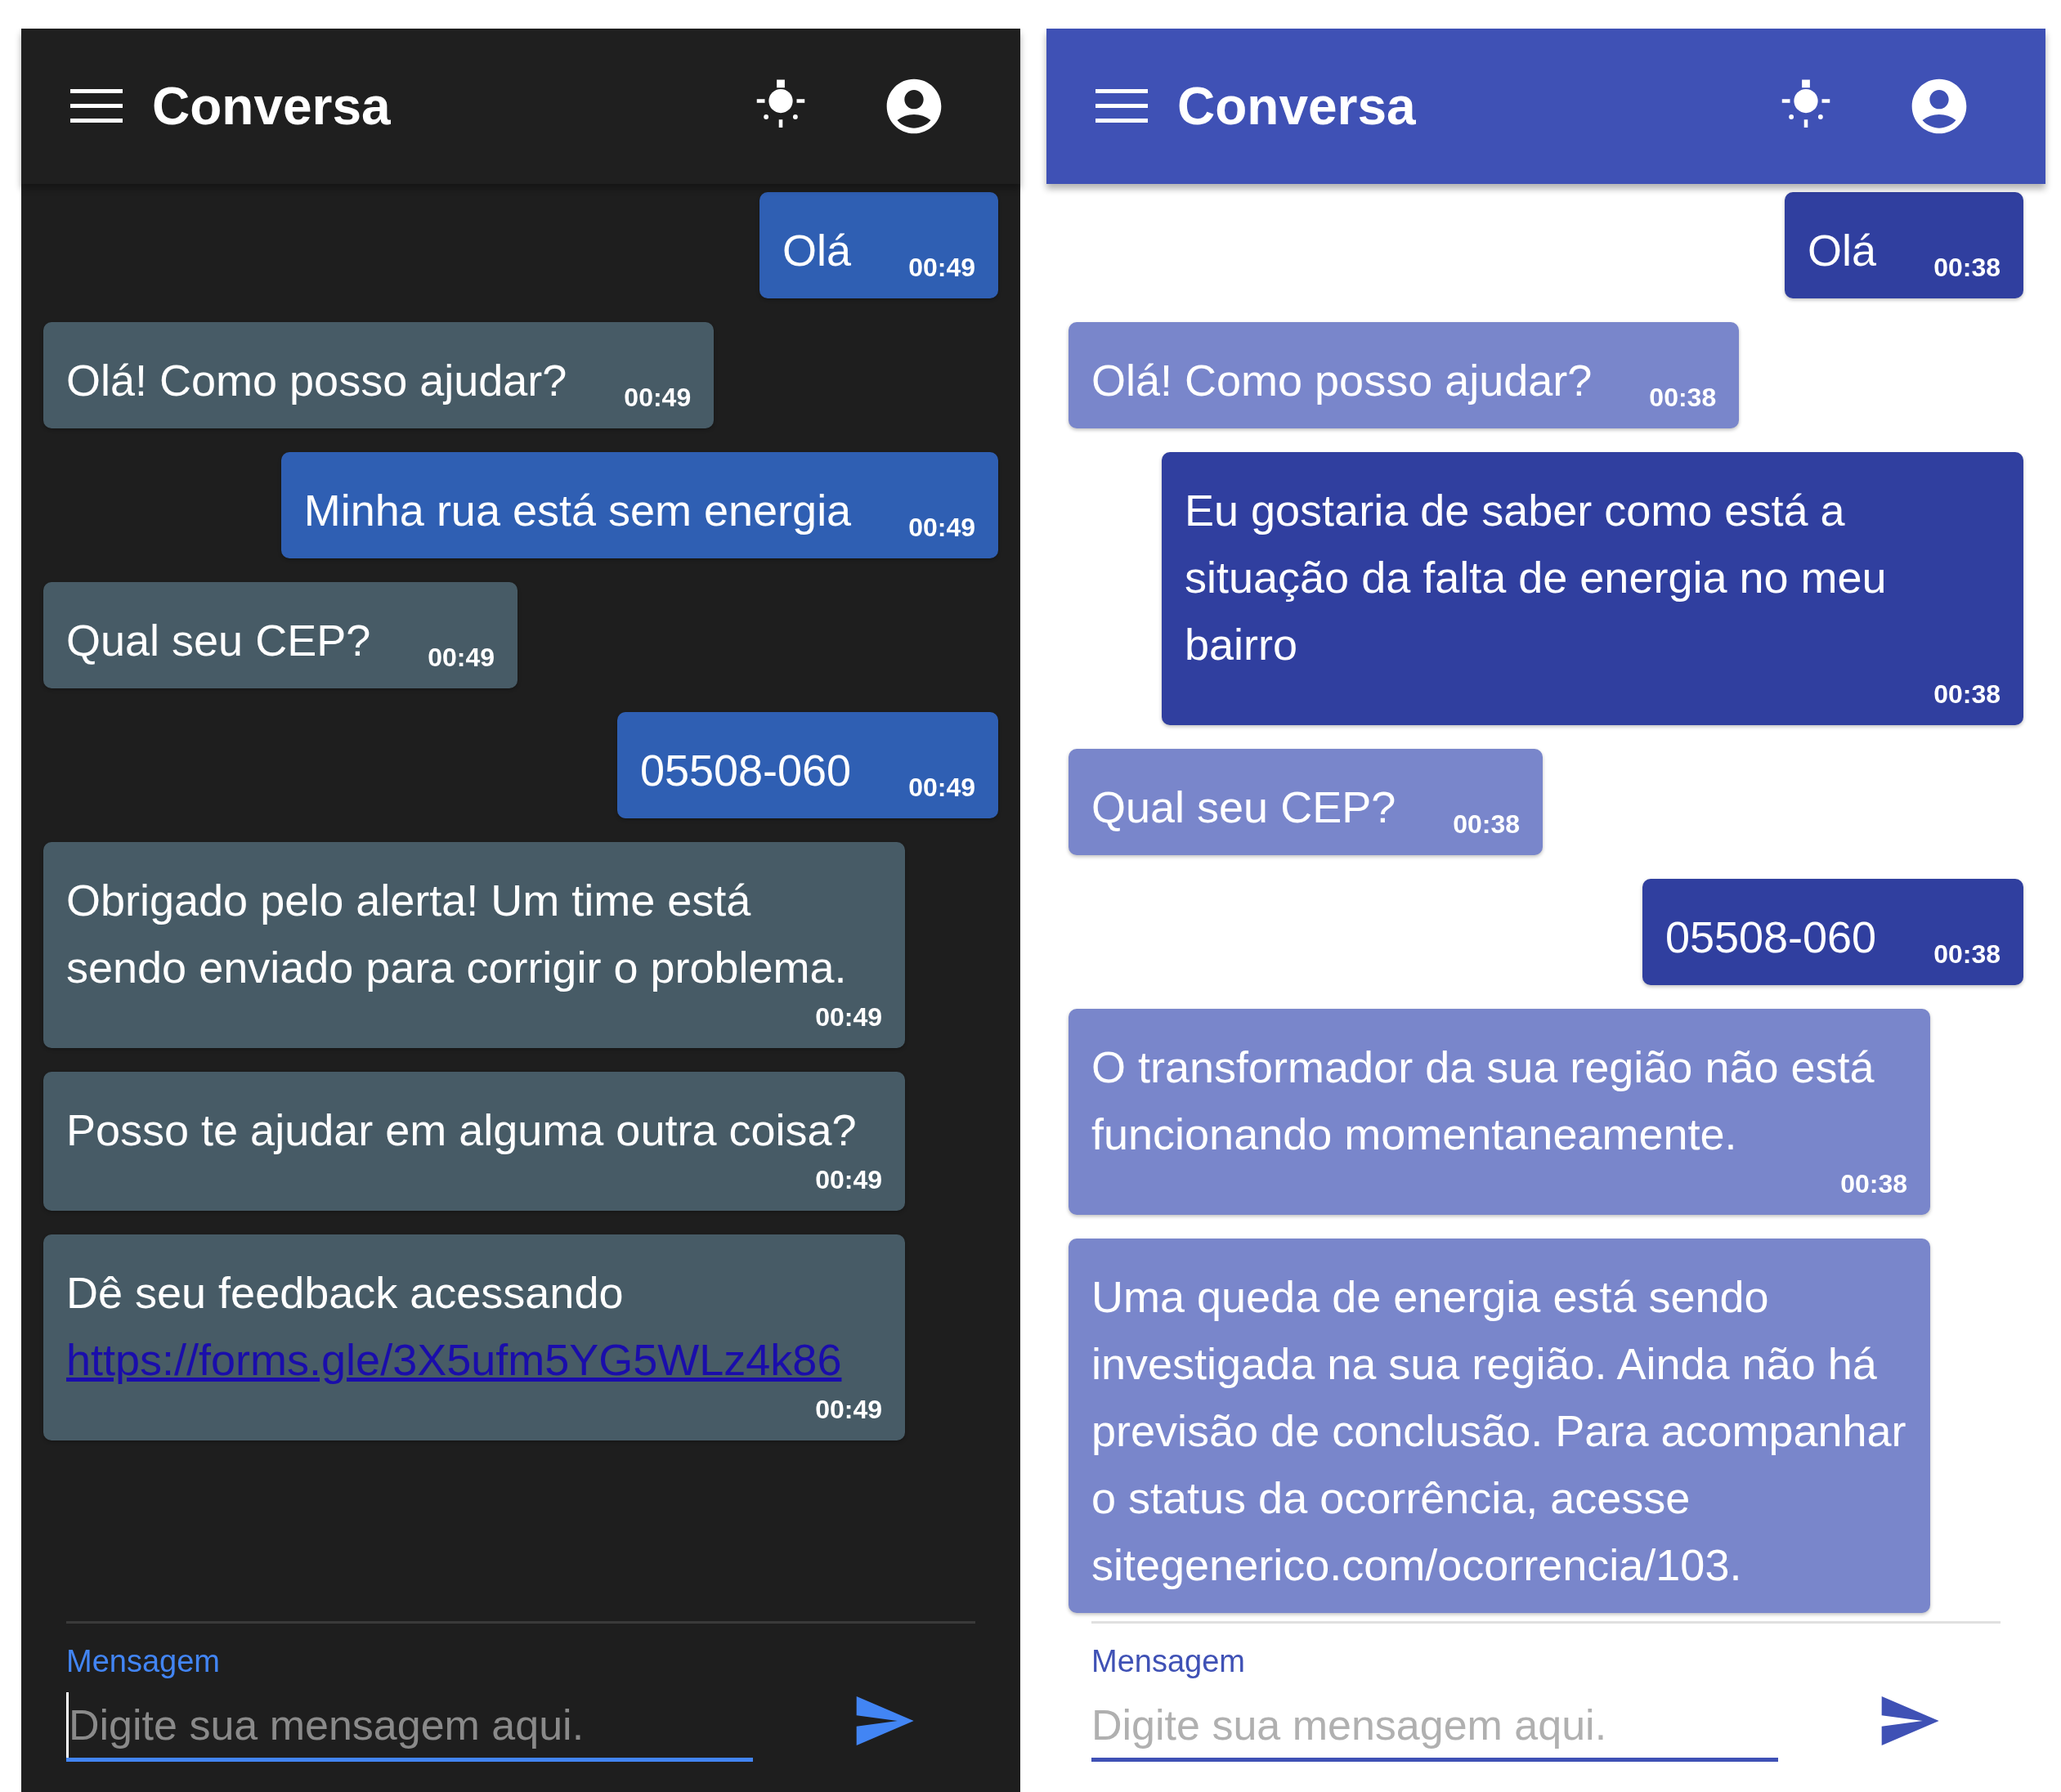 The image size is (2061, 1792). What do you see at coordinates (457, 934) in the screenshot?
I see `message-text: Obrigado pelo alerta! Um time está sendo enviado para corrigir o problema.` at bounding box center [457, 934].